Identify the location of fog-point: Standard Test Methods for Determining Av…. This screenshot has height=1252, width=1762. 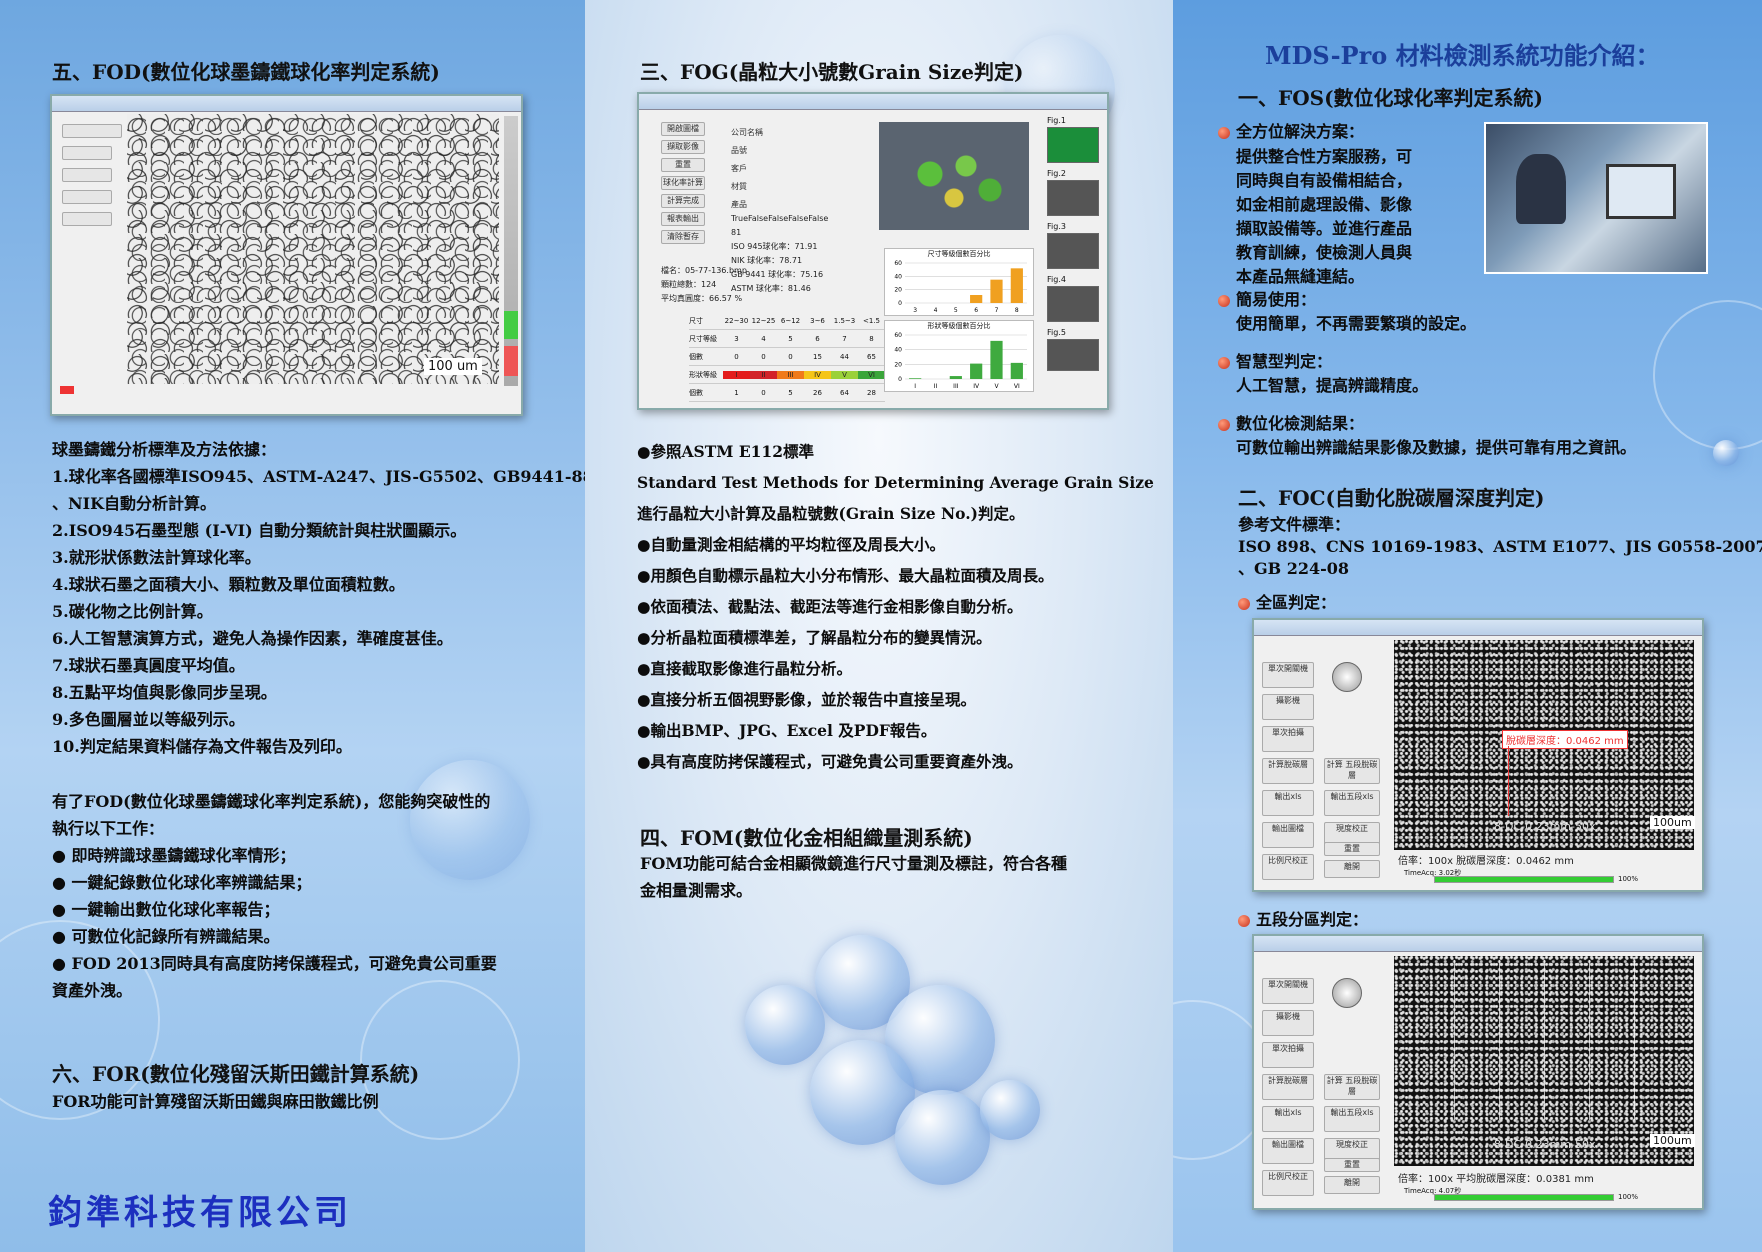
(895, 482).